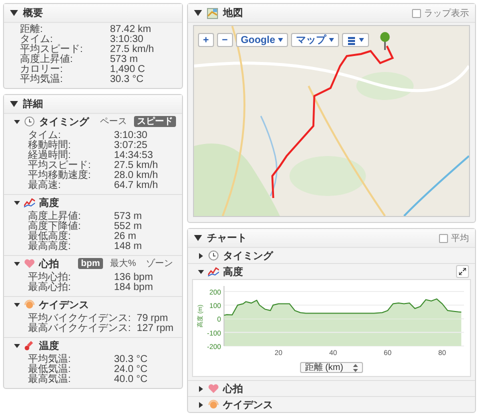  I want to click on field-label: 最高バイクケイデンス:, so click(79, 329).